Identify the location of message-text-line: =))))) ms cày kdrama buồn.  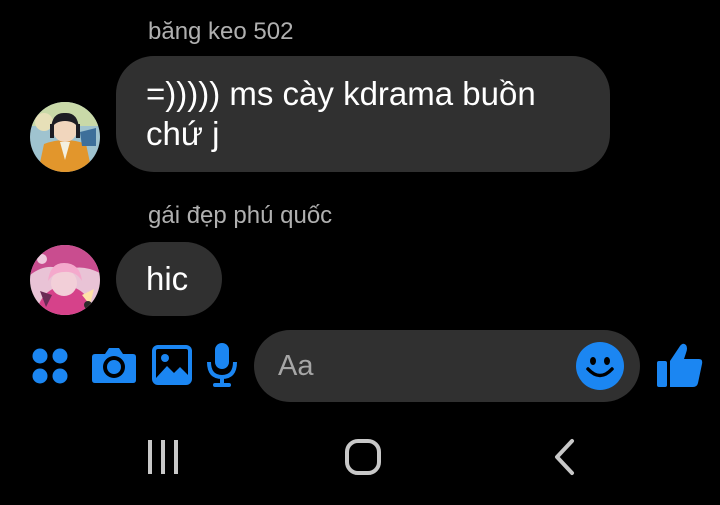
(341, 93).